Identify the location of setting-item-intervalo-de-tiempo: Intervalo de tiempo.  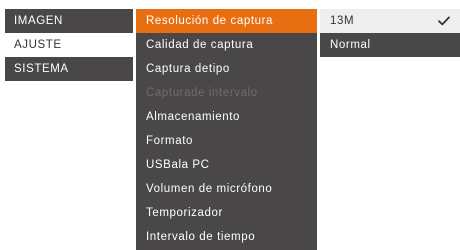
(226, 237).